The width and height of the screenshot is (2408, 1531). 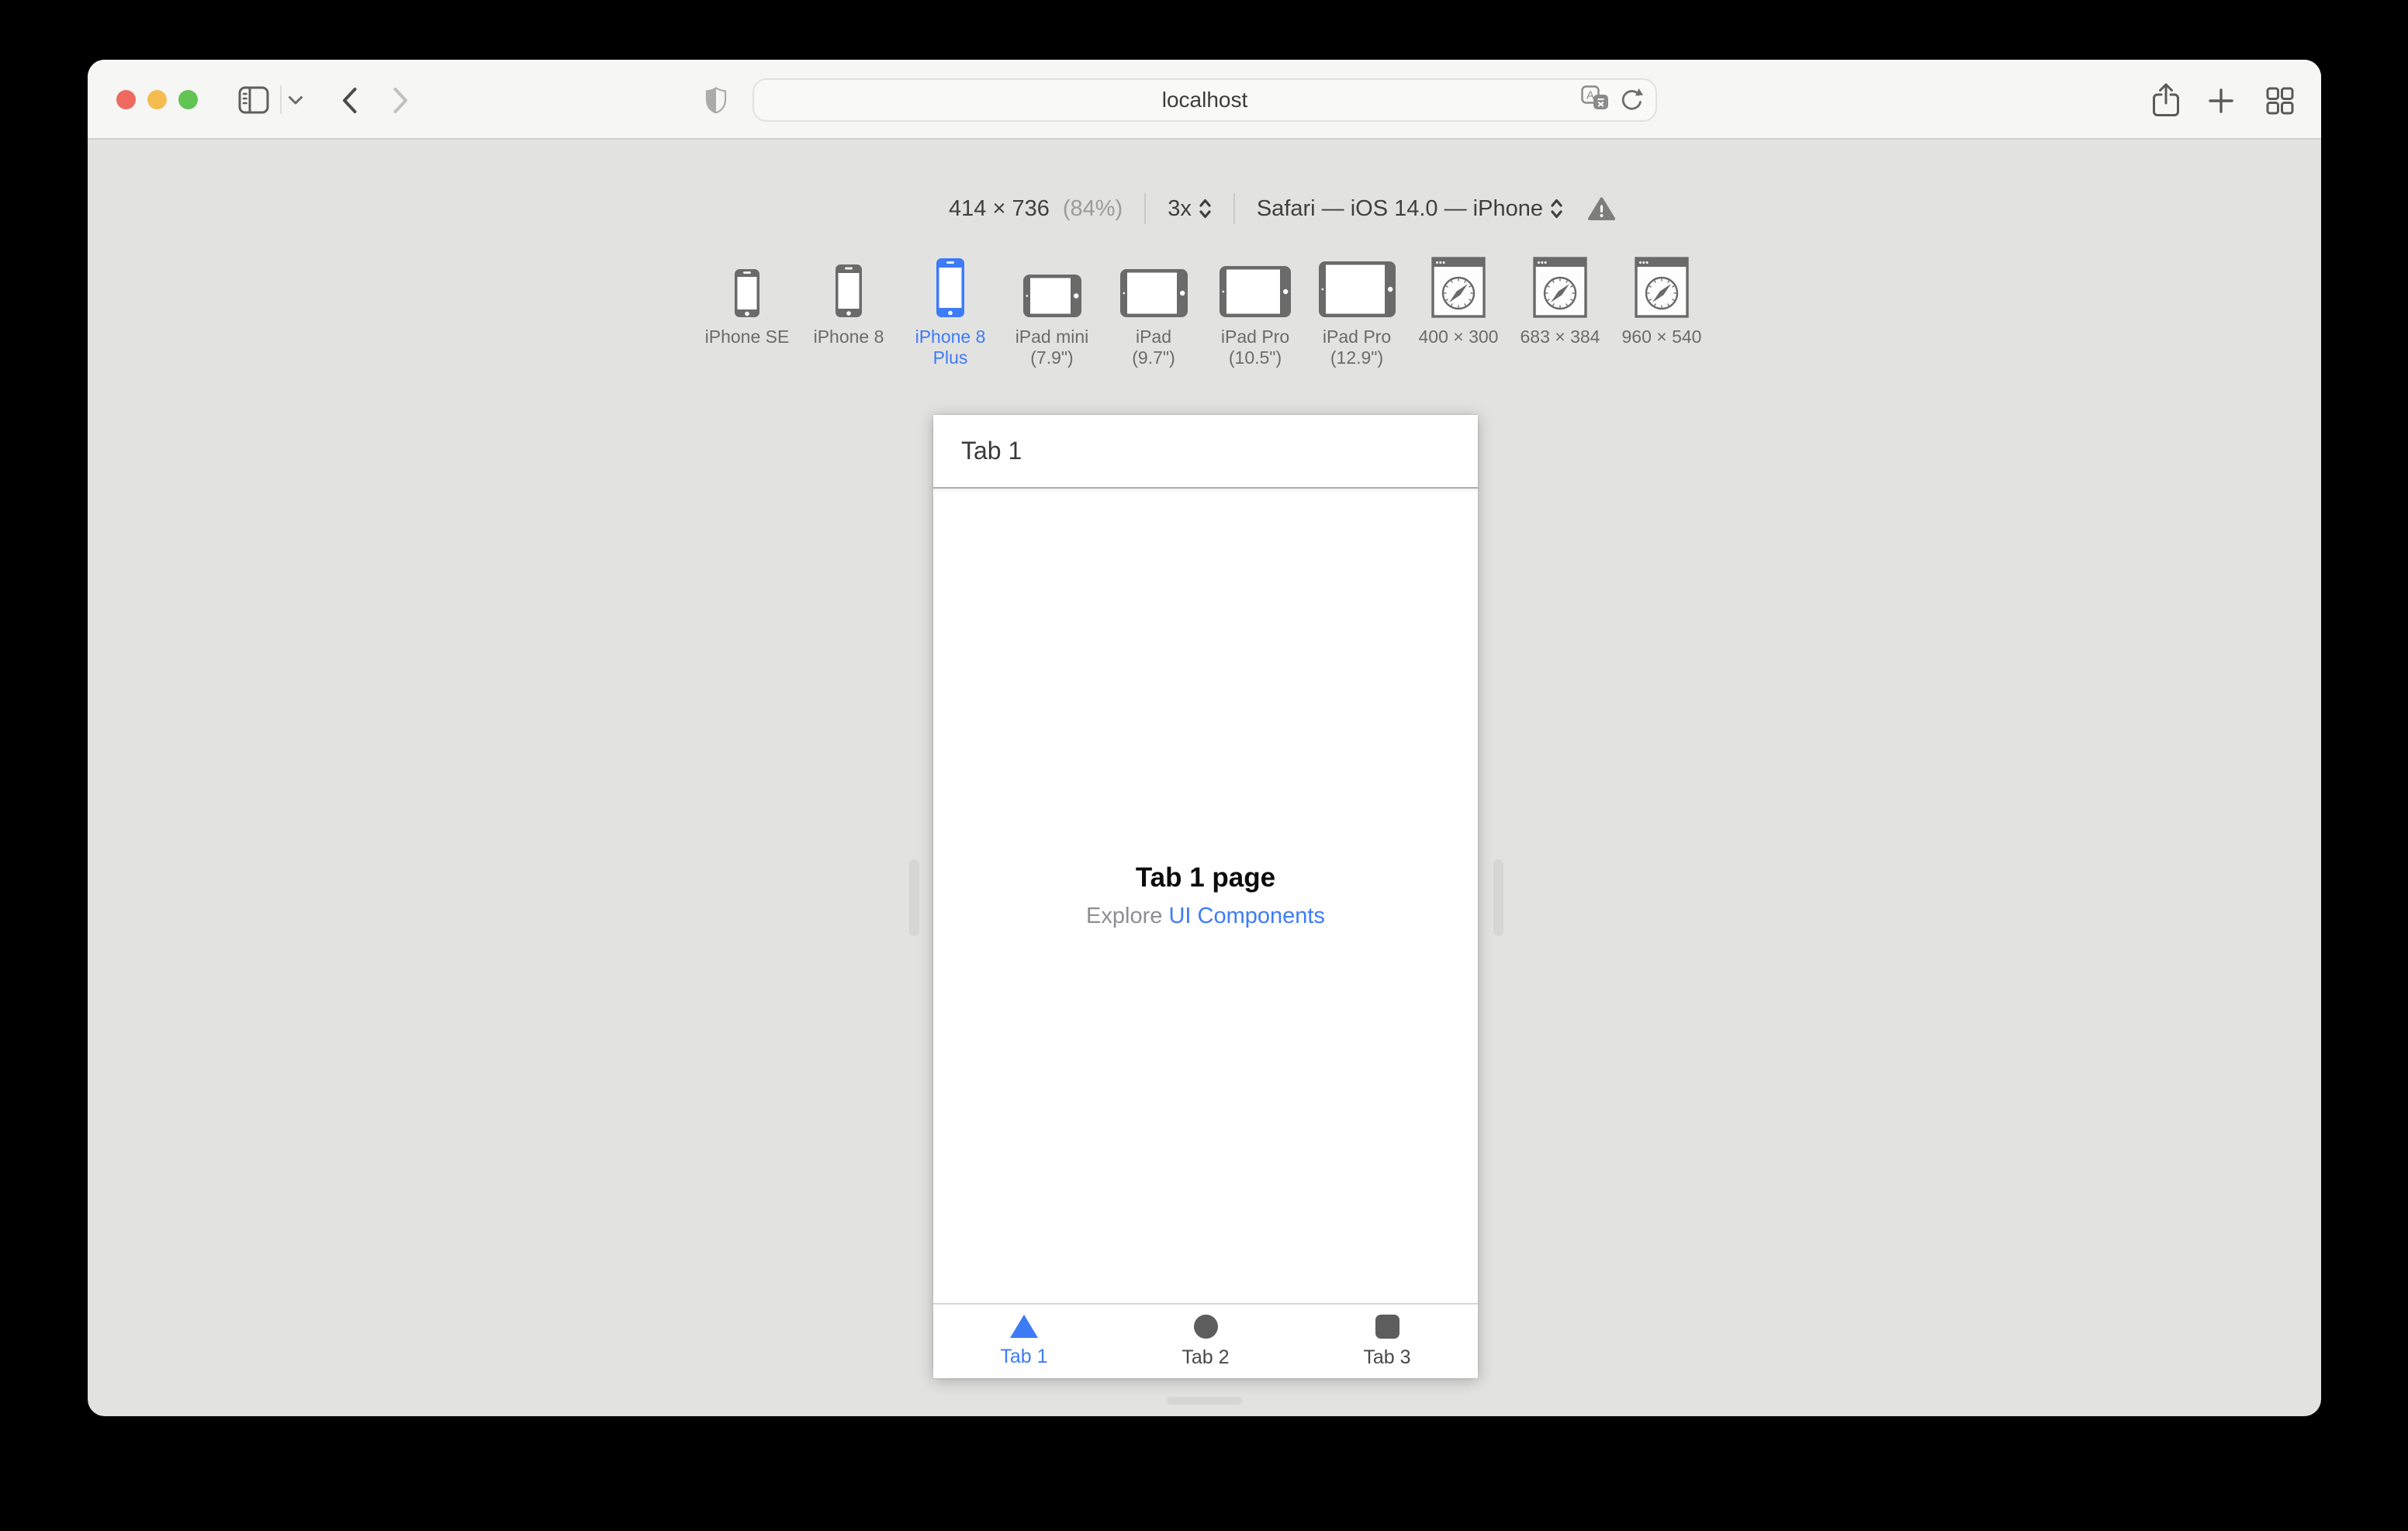 I want to click on window-controls, so click(x=157, y=99).